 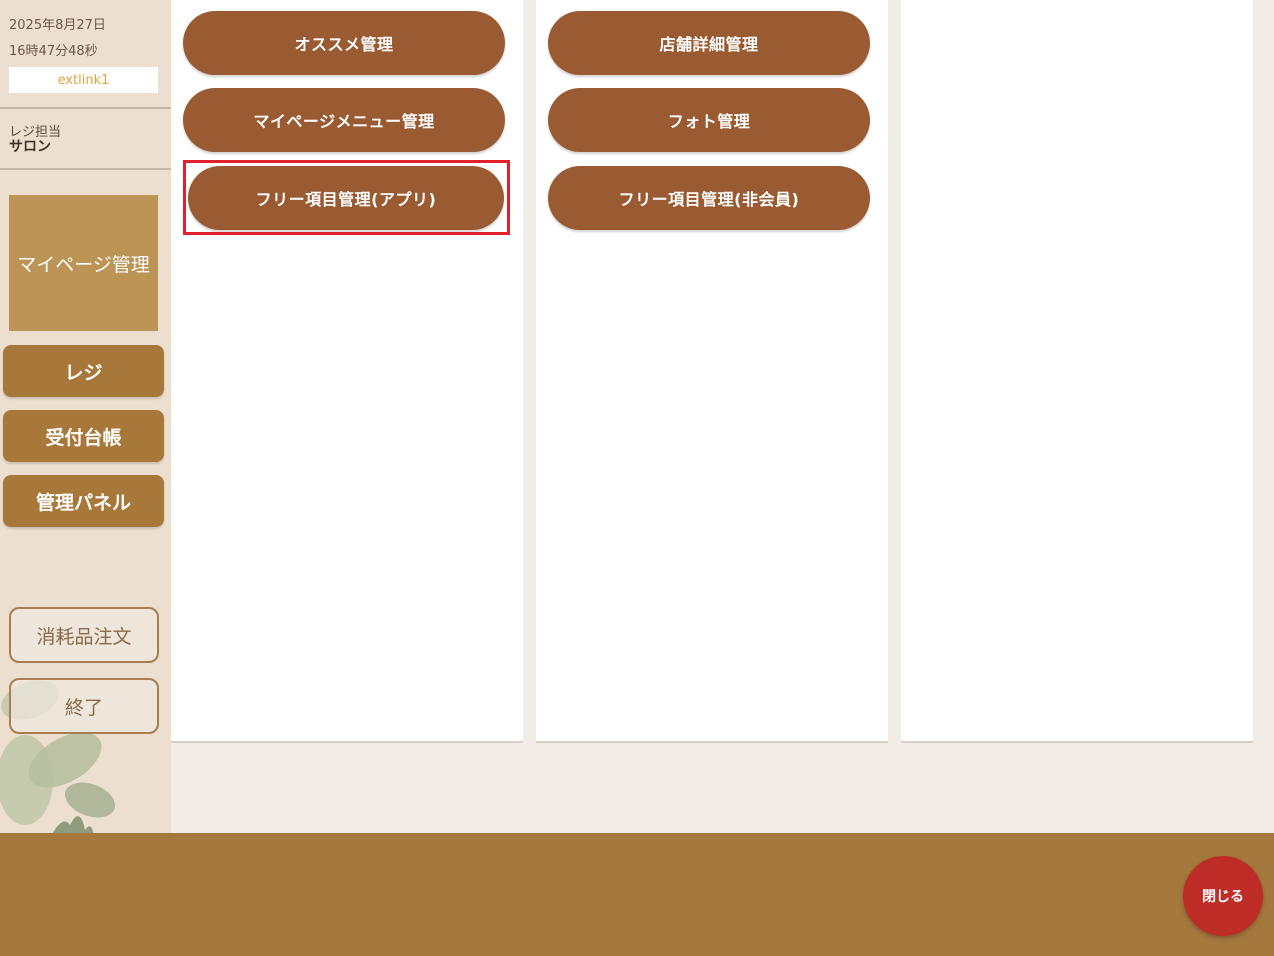 I want to click on nav-reception-book-button: 受付台帳, so click(x=83, y=436).